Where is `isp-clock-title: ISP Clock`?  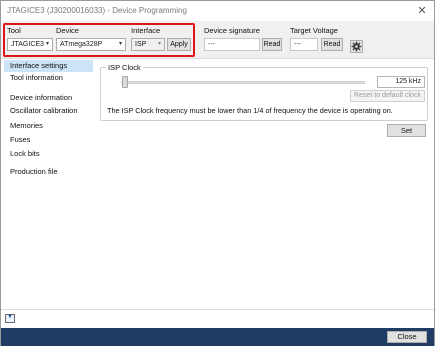 isp-clock-title: ISP Clock is located at coordinates (124, 67).